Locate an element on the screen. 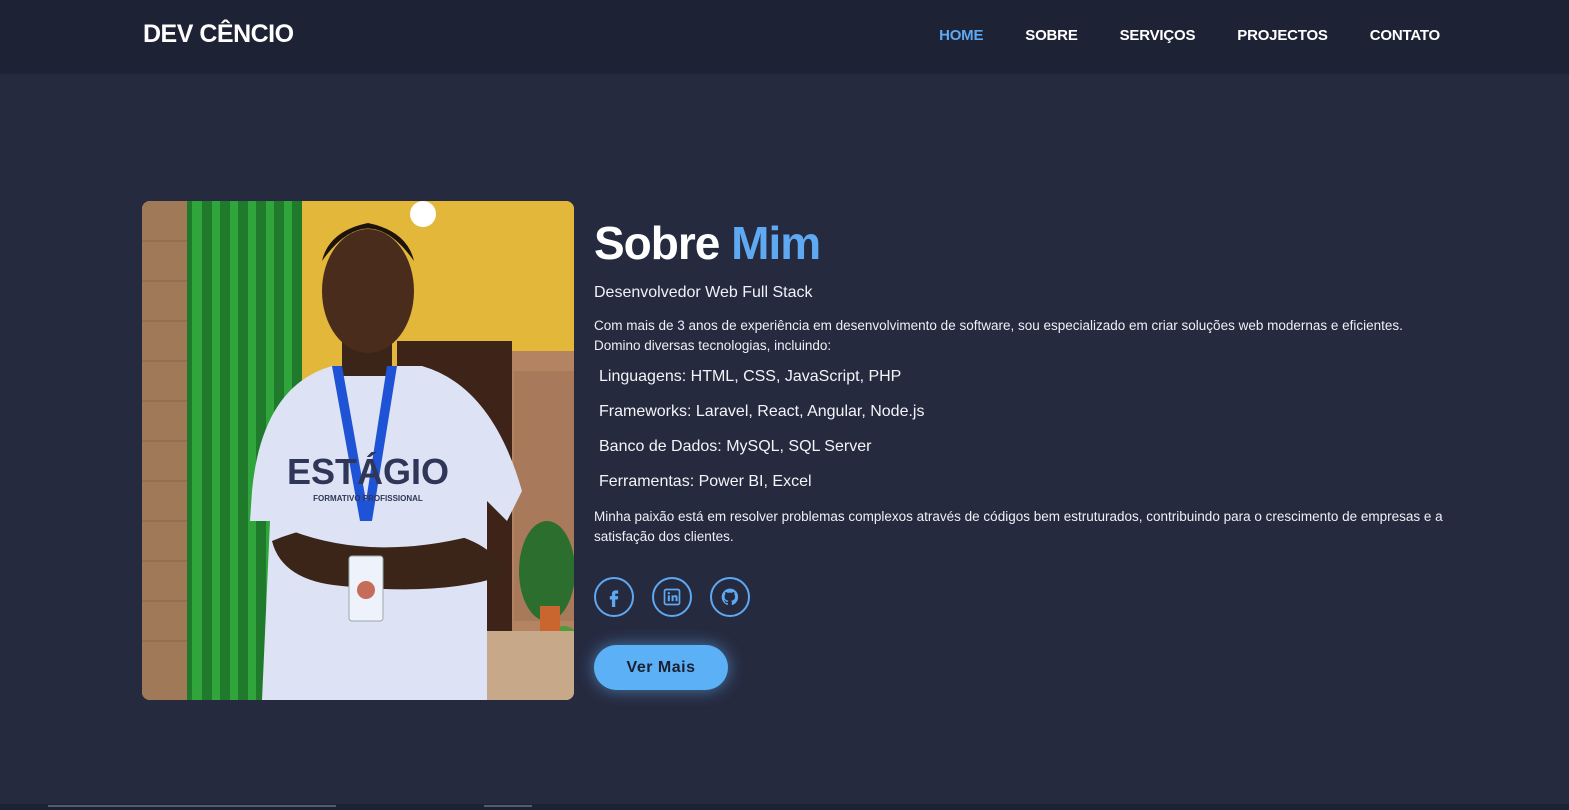  social-links is located at coordinates (1019, 597).